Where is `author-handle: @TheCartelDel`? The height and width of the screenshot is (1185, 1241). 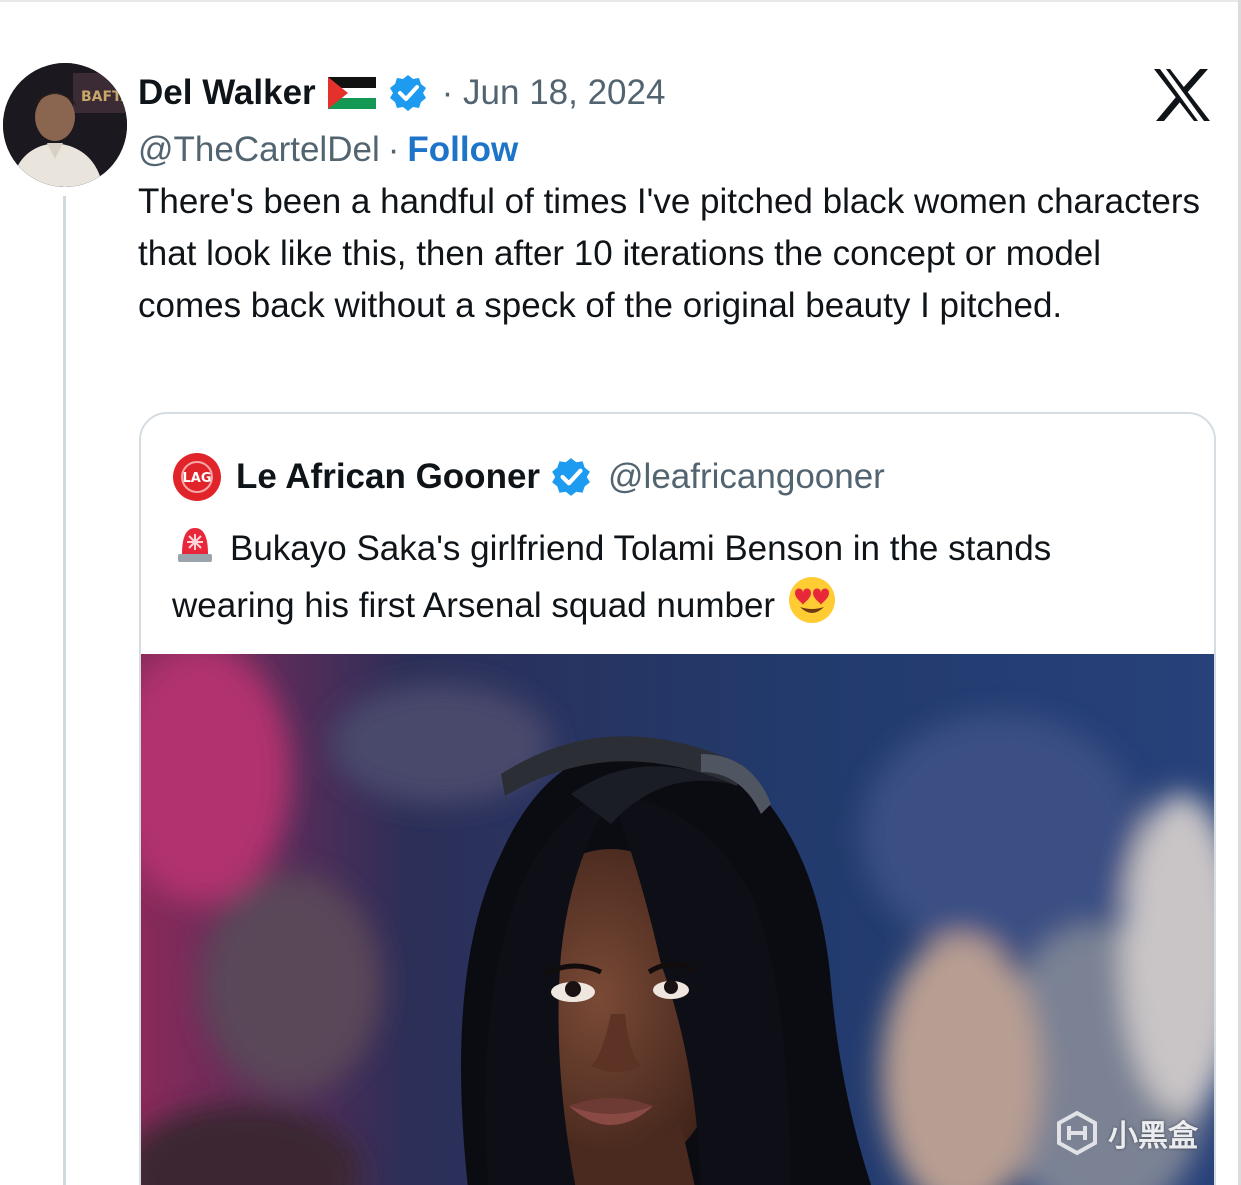 author-handle: @TheCartelDel is located at coordinates (259, 150).